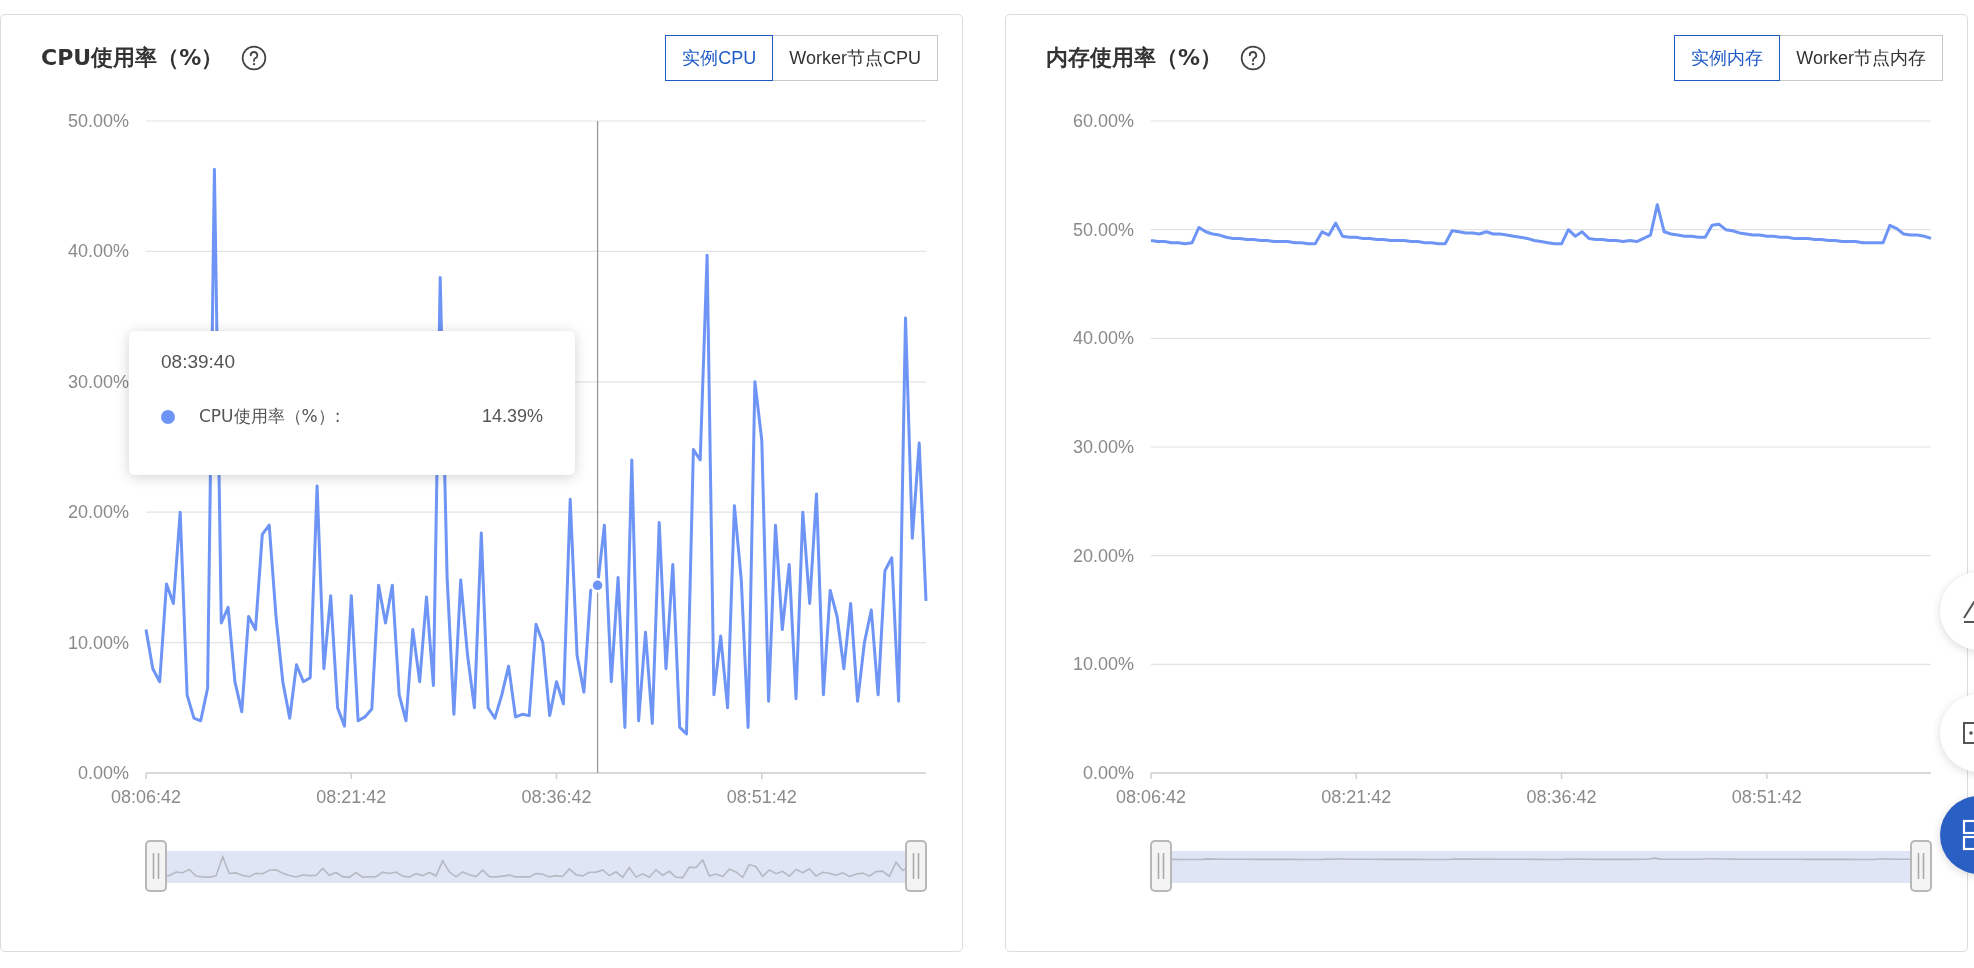  What do you see at coordinates (512, 416) in the screenshot?
I see `tooltip-value: 14.39%` at bounding box center [512, 416].